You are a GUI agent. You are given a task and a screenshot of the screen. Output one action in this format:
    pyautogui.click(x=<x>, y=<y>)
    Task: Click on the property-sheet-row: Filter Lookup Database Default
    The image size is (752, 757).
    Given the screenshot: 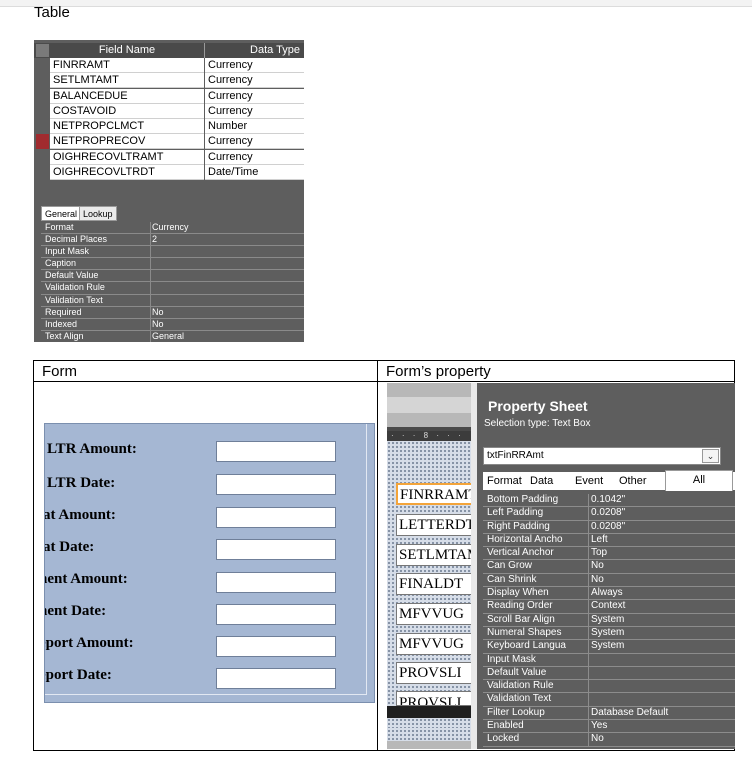 What is the action you would take?
    pyautogui.click(x=609, y=713)
    